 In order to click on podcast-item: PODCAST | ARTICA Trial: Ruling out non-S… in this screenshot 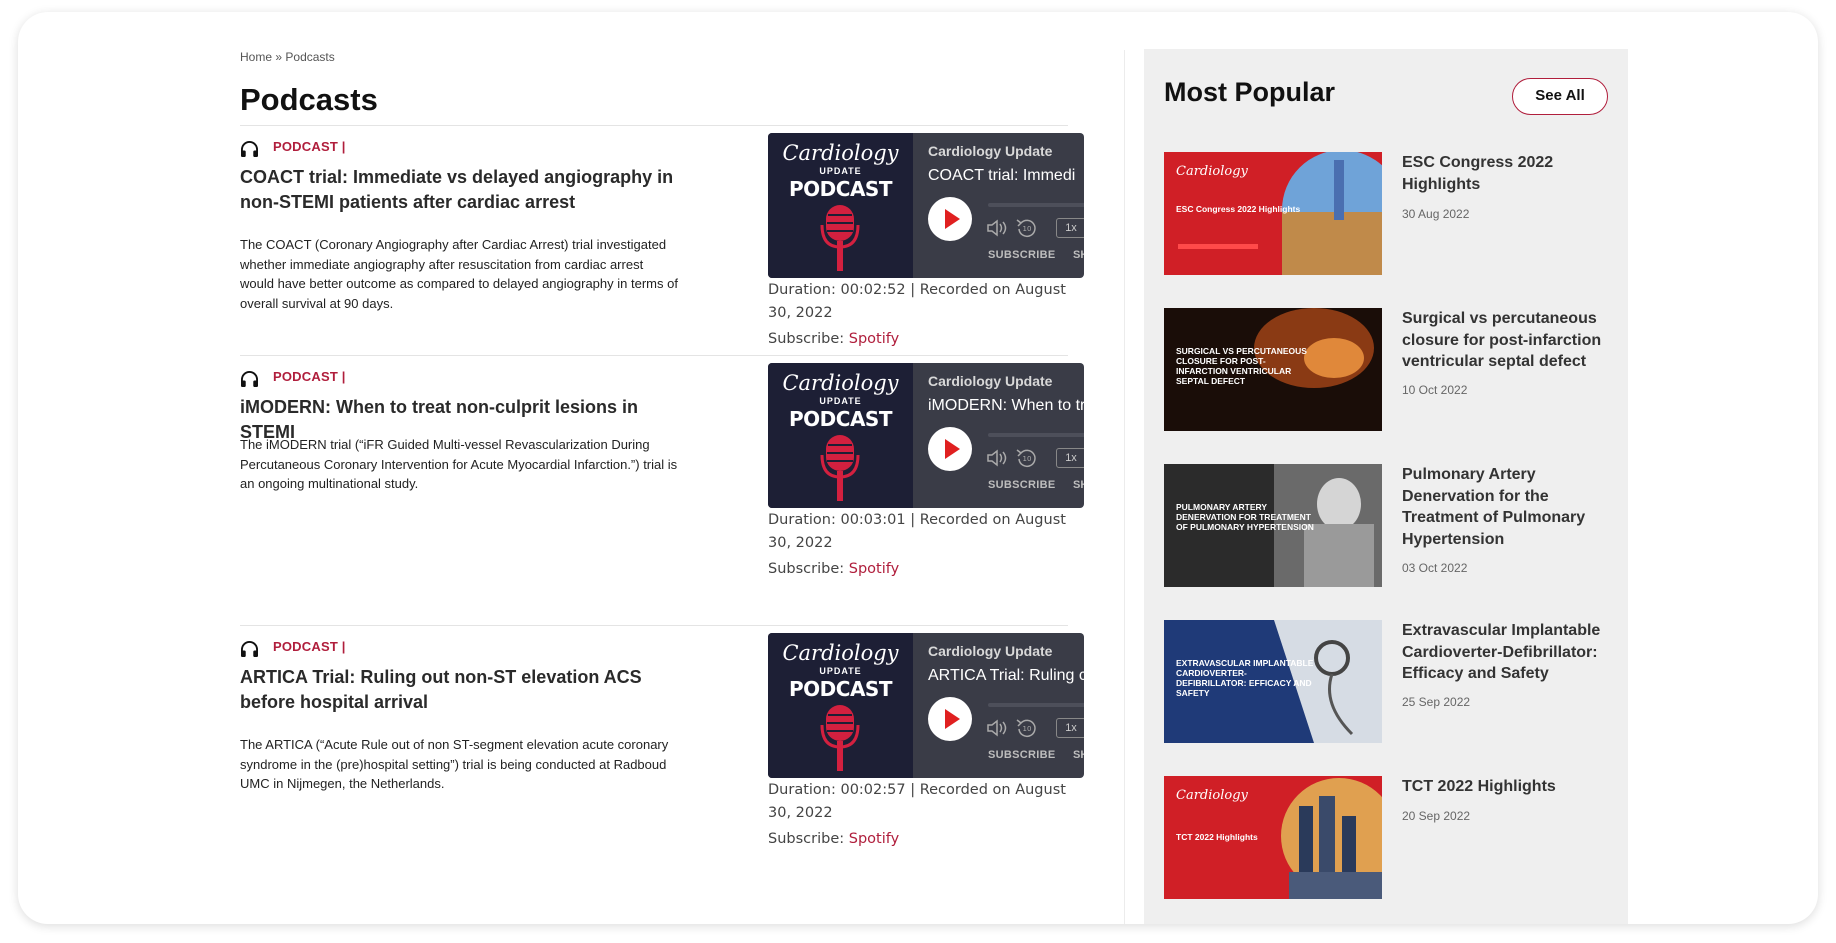, I will do `click(662, 760)`.